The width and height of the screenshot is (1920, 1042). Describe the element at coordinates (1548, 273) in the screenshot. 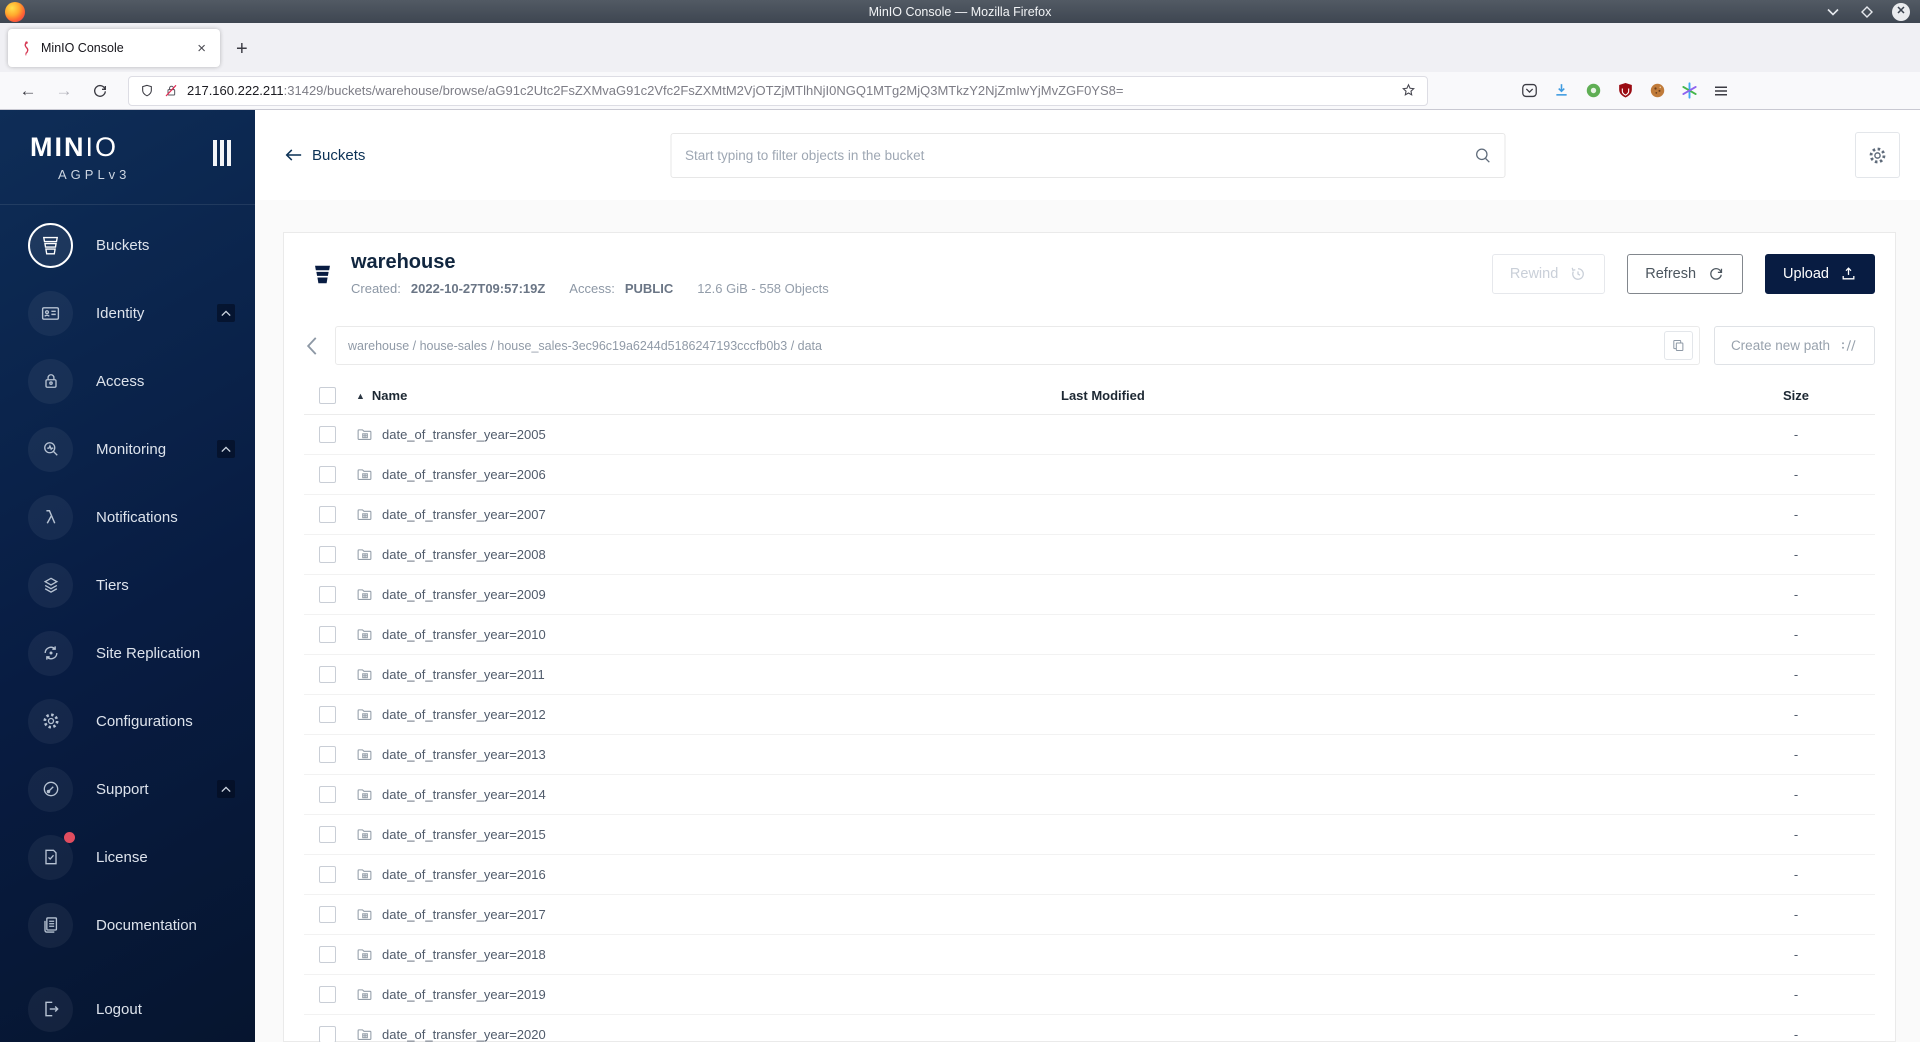

I see `rewind-button: Rewind` at that location.